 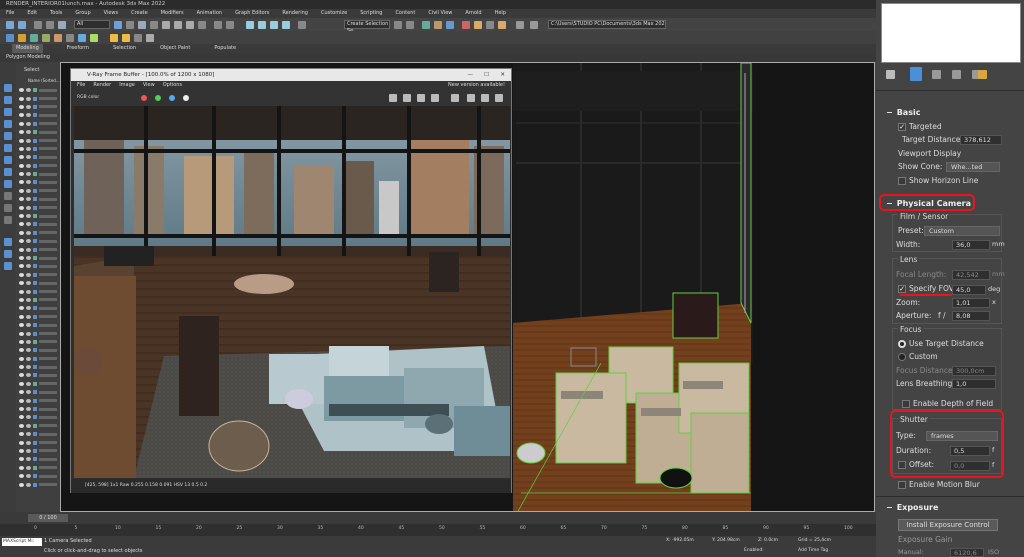 What do you see at coordinates (8, 242) in the screenshot?
I see `sort-icon` at bounding box center [8, 242].